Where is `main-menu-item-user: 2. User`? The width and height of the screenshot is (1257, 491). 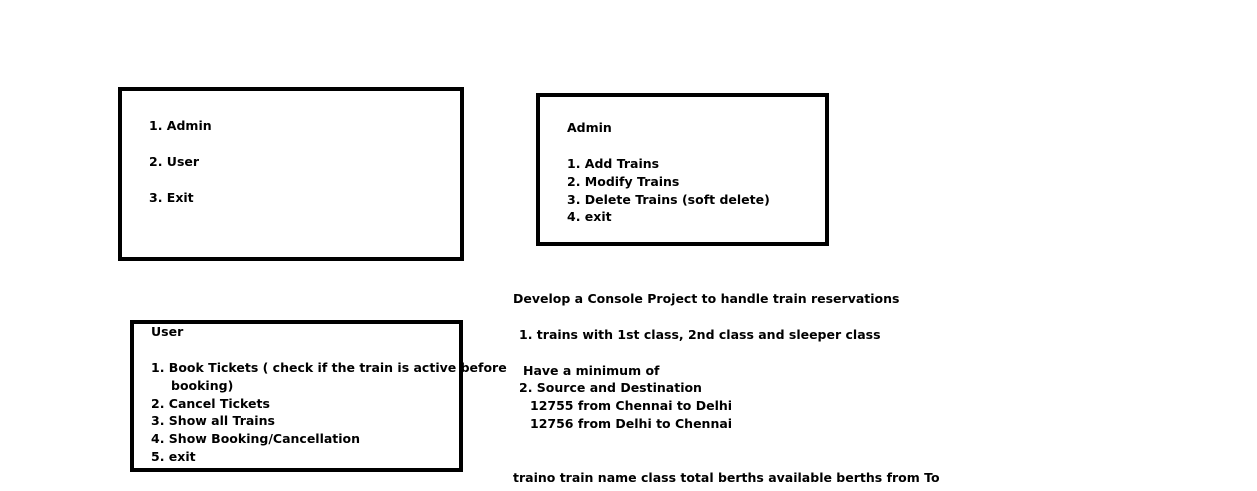 main-menu-item-user: 2. User is located at coordinates (174, 161).